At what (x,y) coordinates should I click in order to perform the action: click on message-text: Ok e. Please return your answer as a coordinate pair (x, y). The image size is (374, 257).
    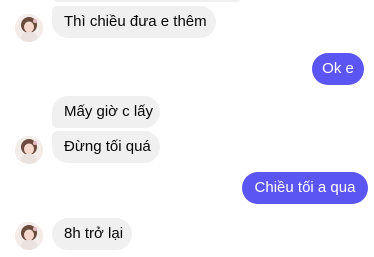
    Looking at the image, I should click on (338, 68).